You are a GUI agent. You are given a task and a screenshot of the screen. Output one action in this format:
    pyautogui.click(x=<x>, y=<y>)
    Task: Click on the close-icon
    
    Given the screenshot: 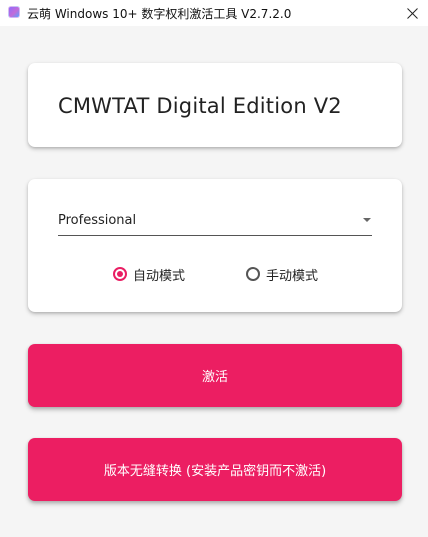 What is the action you would take?
    pyautogui.click(x=412, y=13)
    